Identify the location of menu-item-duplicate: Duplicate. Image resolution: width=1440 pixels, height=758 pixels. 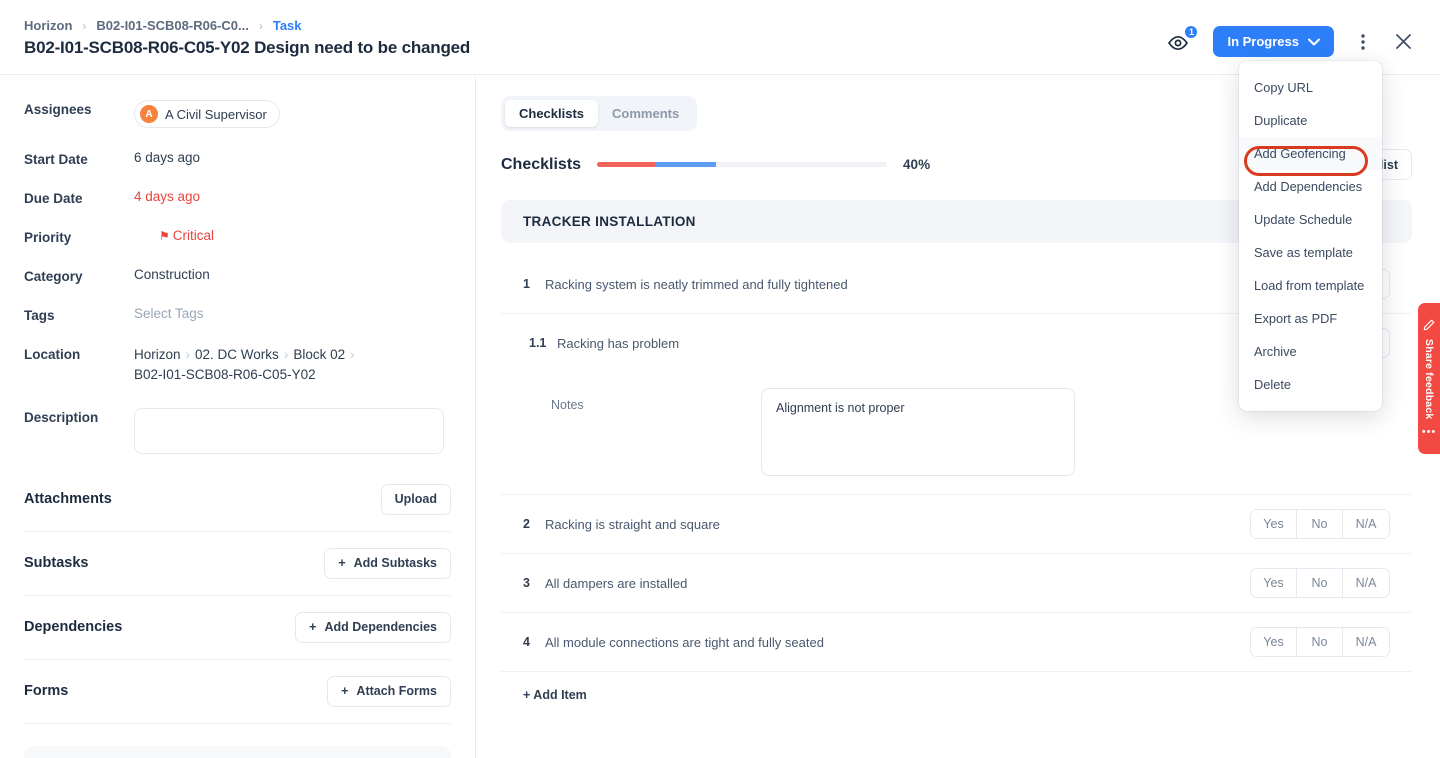
(1310, 120).